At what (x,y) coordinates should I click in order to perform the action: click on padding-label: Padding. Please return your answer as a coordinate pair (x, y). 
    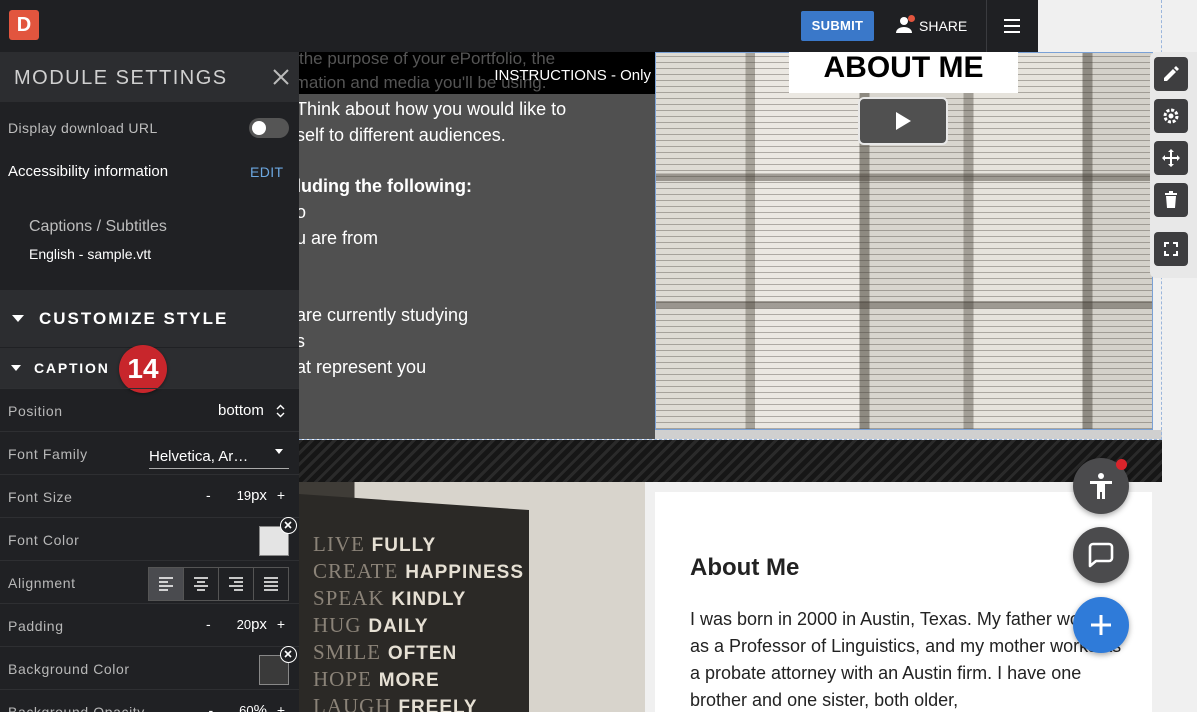
    Looking at the image, I should click on (36, 626).